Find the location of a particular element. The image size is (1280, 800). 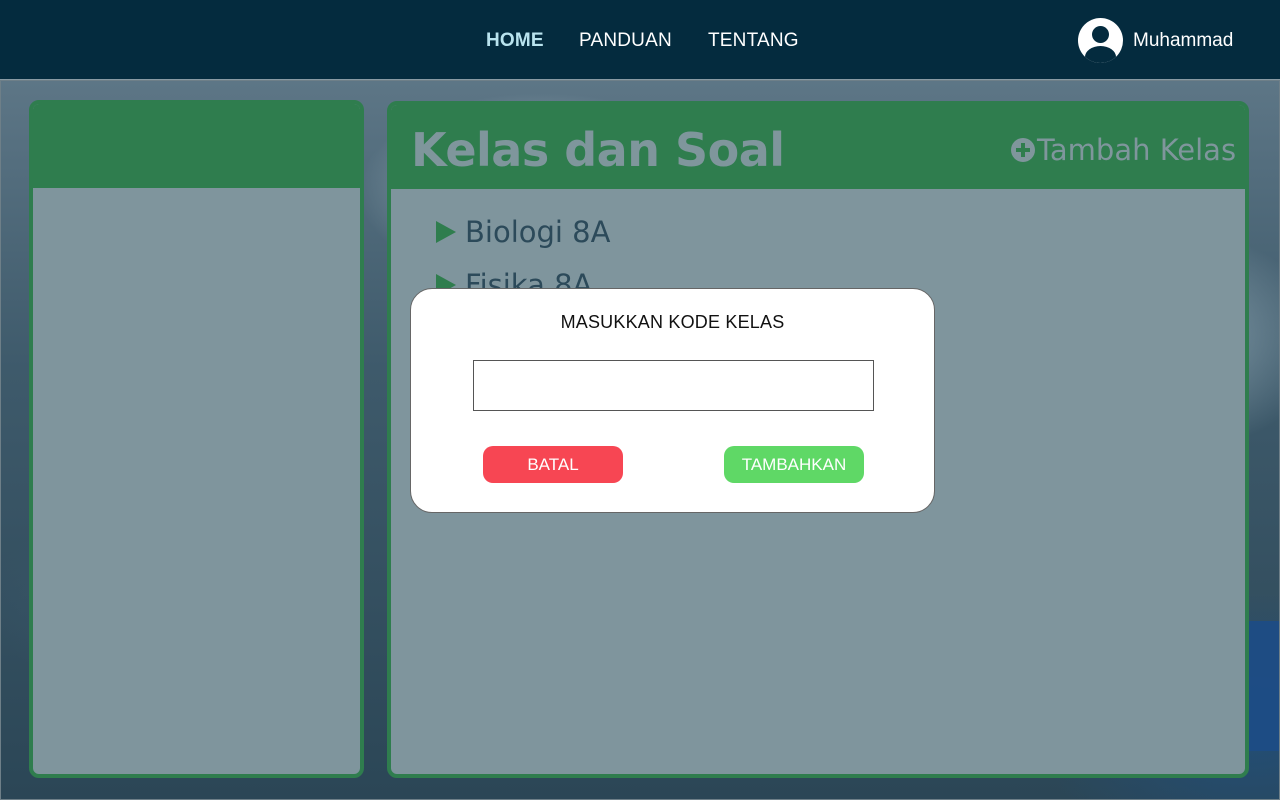

sidebar-header is located at coordinates (196, 146).